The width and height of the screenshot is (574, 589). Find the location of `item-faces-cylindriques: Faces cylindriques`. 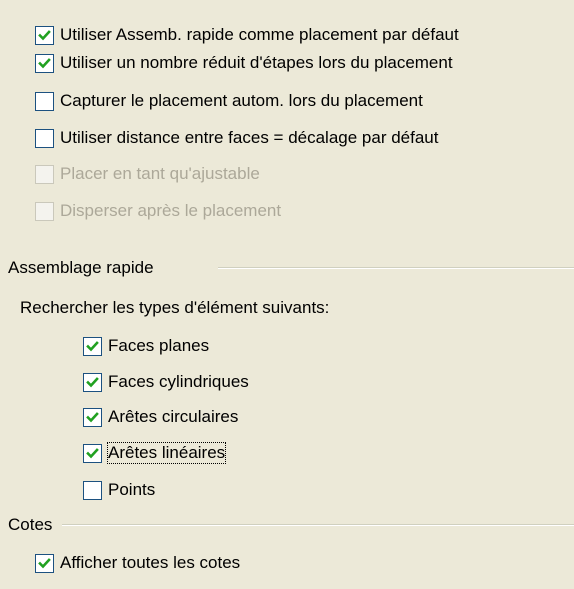

item-faces-cylindriques: Faces cylindriques is located at coordinates (166, 382).